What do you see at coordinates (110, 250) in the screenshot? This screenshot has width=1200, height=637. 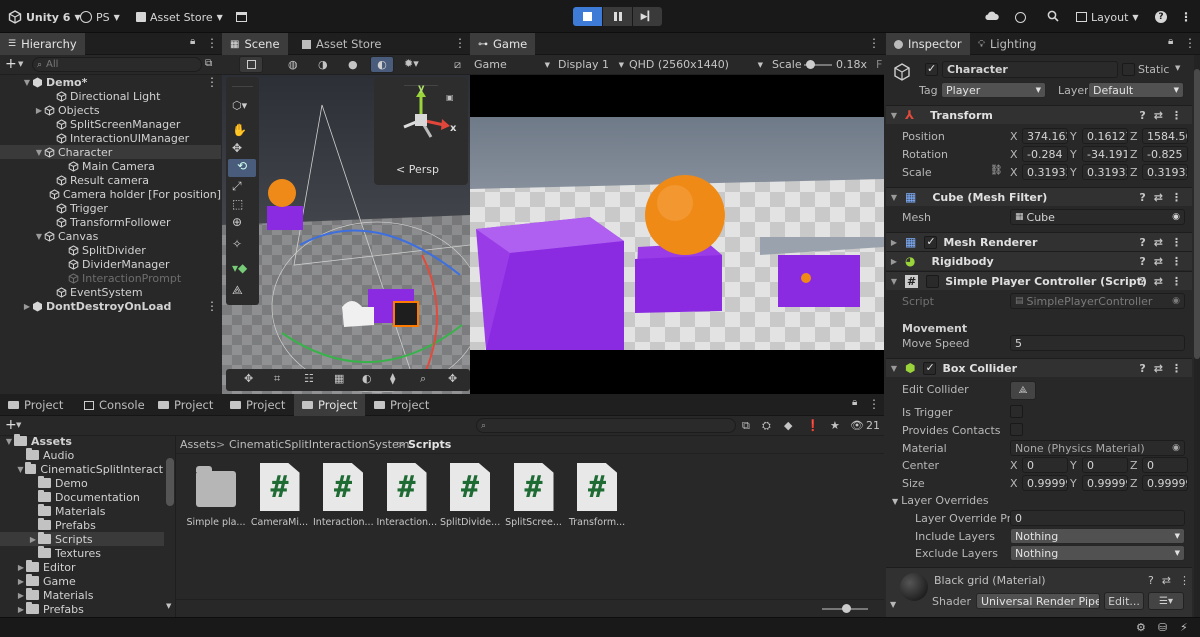 I see `hierarchy-item: SplitDivider` at bounding box center [110, 250].